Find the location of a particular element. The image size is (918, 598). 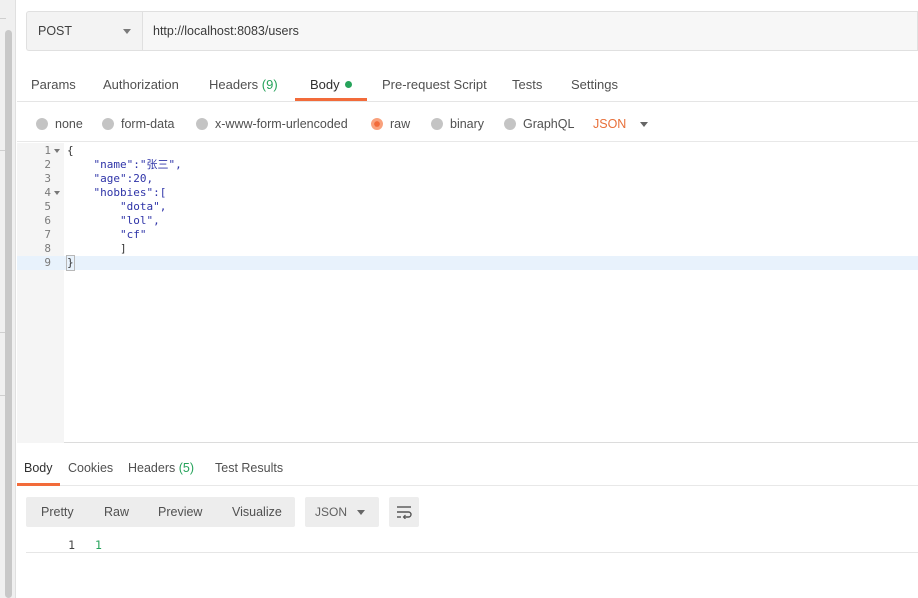

view-pretty-button: Pretty is located at coordinates (57, 512).